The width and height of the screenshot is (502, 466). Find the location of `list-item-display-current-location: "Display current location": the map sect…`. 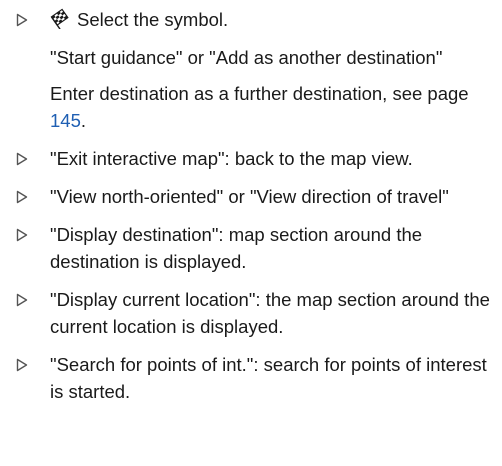

list-item-display-current-location: "Display current location": the map sect… is located at coordinates (259, 313).